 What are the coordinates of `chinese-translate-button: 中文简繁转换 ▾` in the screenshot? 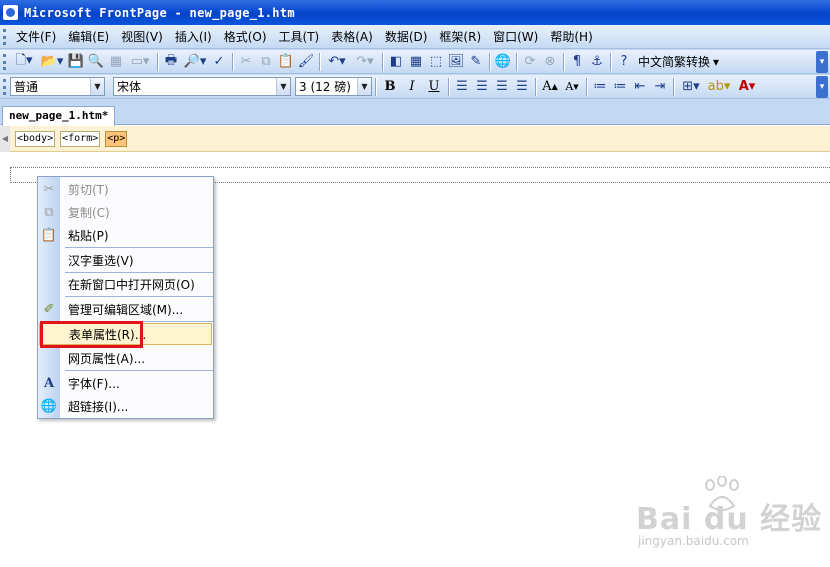 It's located at (678, 61).